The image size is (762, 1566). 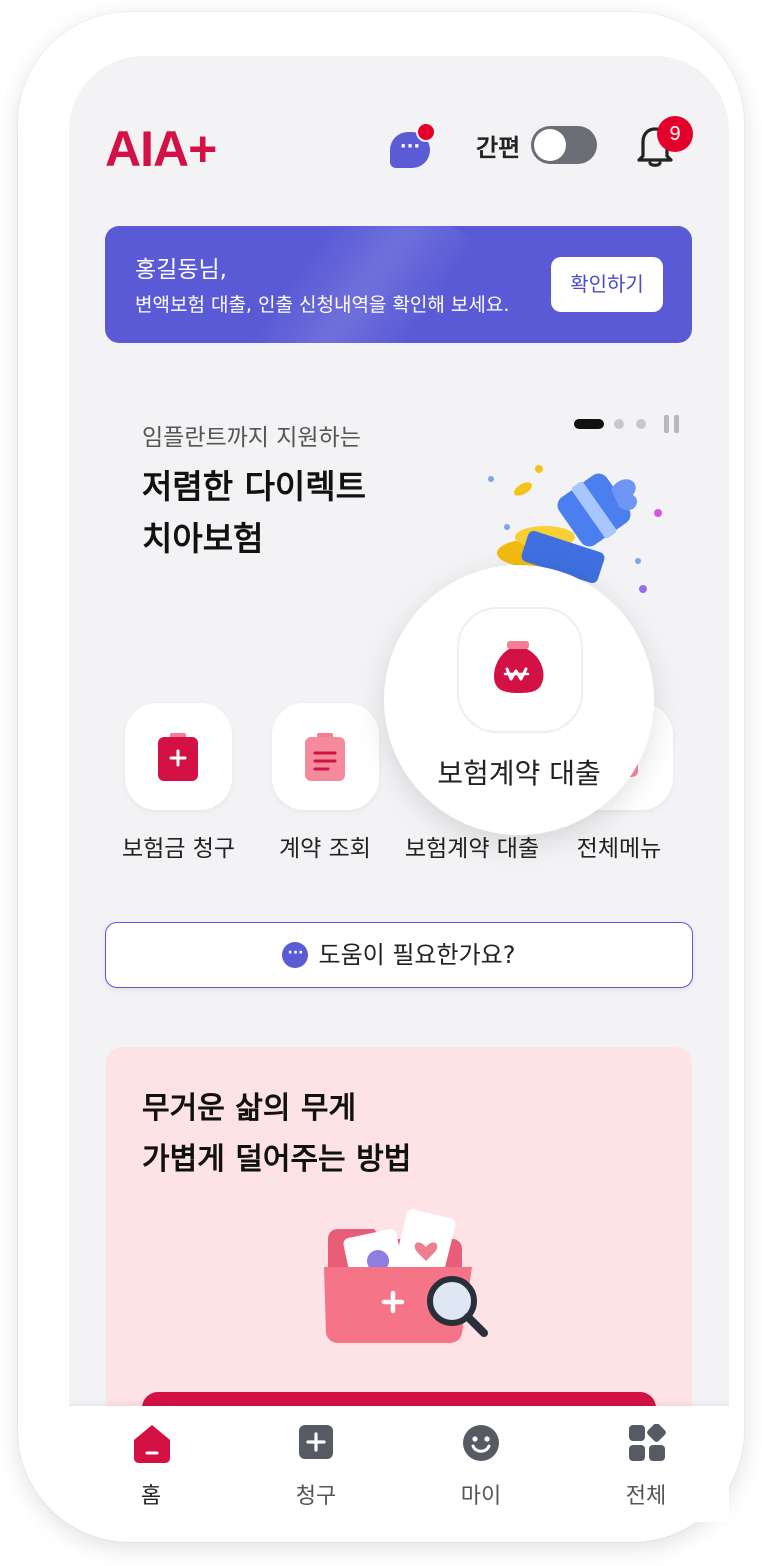 I want to click on nav-home: 홈, so click(x=151, y=1467).